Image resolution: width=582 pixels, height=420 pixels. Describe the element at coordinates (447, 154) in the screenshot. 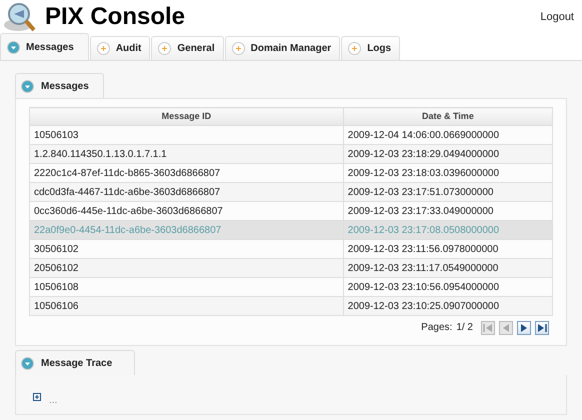

I see `table-cell: 2009-12-03 23:18:29.0494000000` at that location.